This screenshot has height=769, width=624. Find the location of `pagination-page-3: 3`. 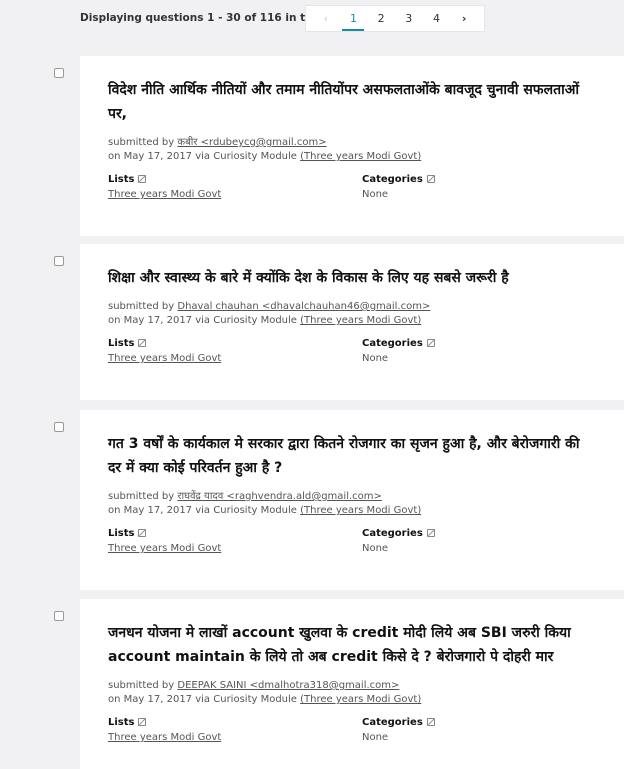

pagination-page-3: 3 is located at coordinates (409, 18).